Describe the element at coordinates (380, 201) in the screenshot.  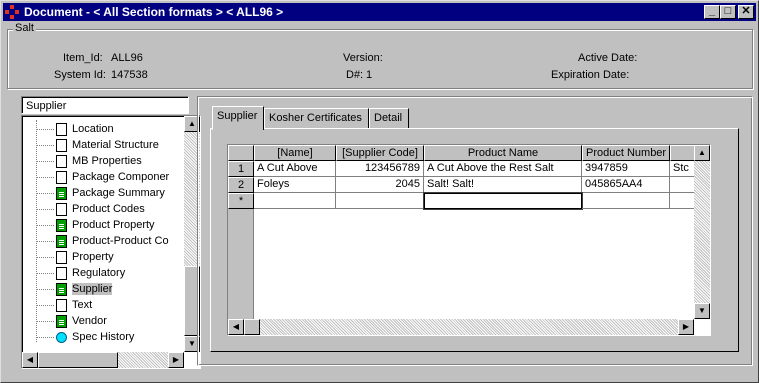
I see `cell-supplier-code` at that location.